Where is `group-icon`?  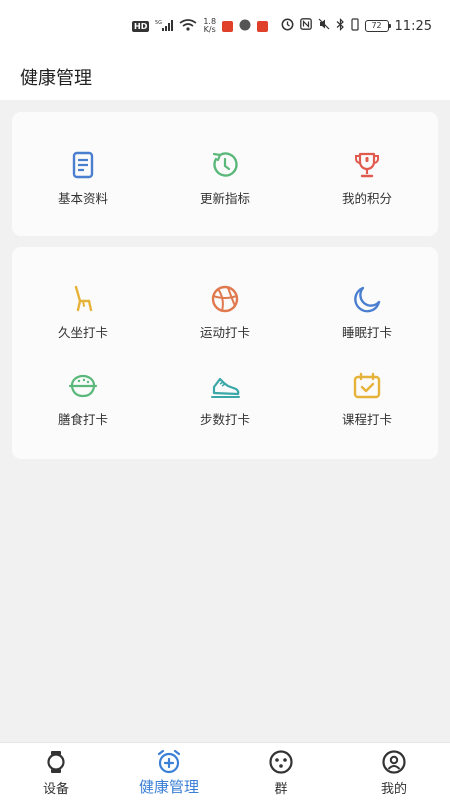
group-icon is located at coordinates (281, 762).